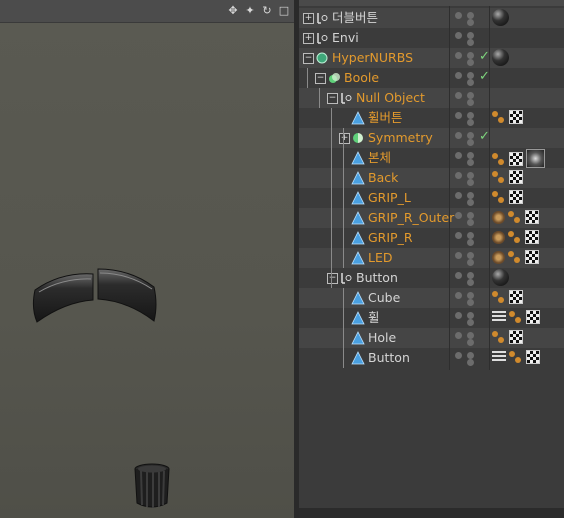  What do you see at coordinates (372, 58) in the screenshot?
I see `object-name: HyperNURBS` at bounding box center [372, 58].